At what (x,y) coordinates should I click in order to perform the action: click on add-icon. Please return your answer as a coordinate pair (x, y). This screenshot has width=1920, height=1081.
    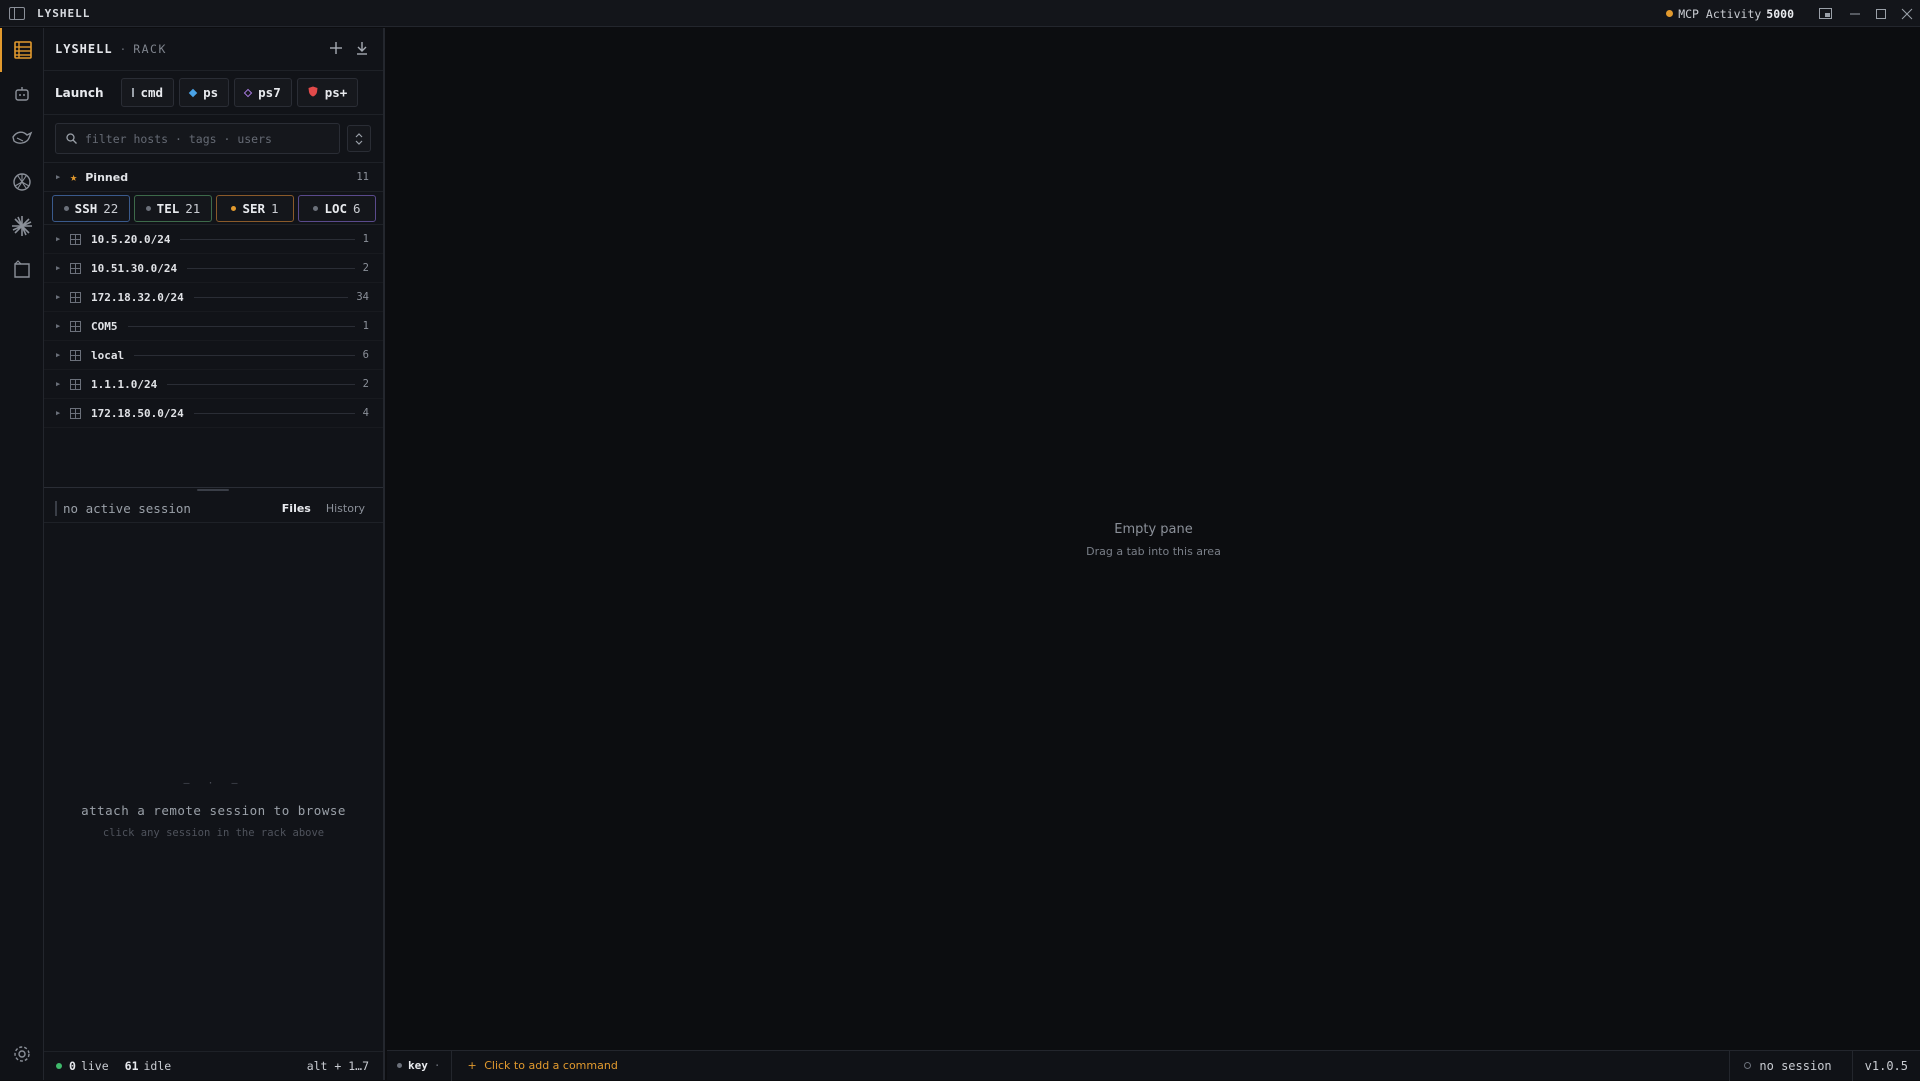
    Looking at the image, I should click on (336, 49).